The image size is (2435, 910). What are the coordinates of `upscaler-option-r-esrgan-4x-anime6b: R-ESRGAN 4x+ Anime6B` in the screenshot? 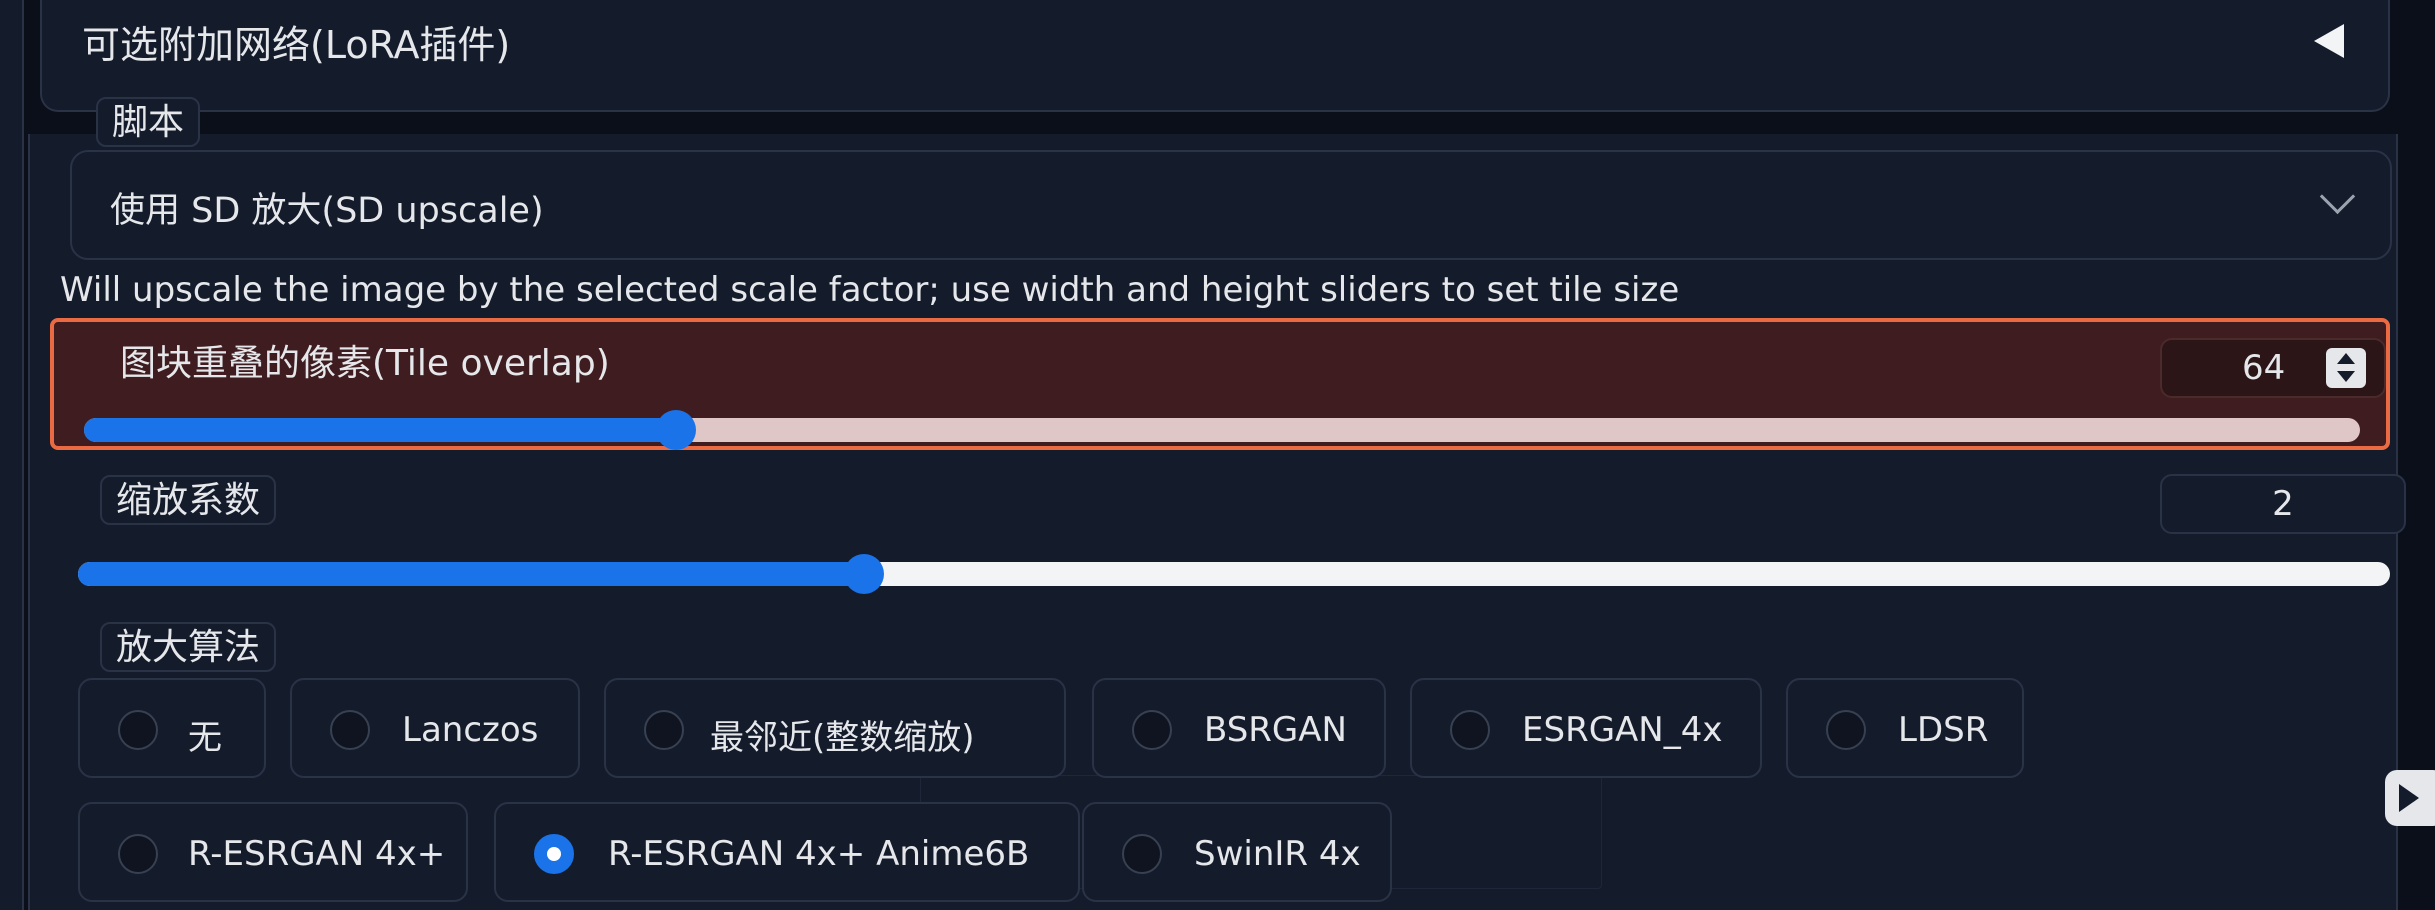 It's located at (787, 852).